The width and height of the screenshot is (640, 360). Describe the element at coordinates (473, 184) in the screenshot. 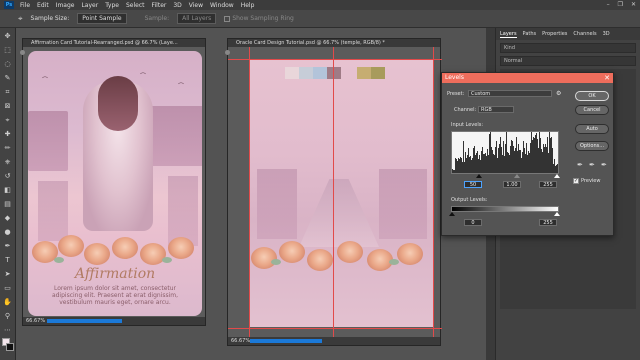

I see `input-black-field: 50` at that location.